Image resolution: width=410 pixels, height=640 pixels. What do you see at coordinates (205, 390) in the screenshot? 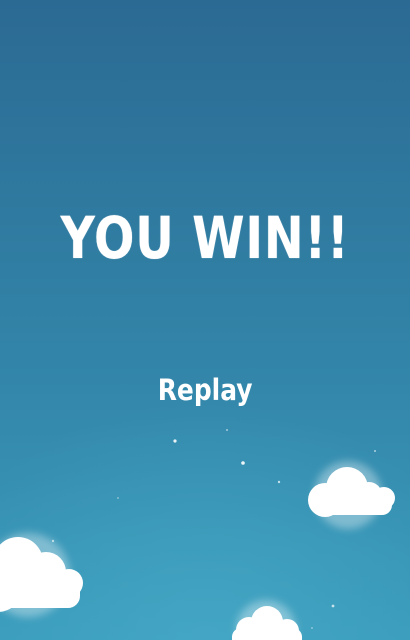
I see `replay-button: Replay` at bounding box center [205, 390].